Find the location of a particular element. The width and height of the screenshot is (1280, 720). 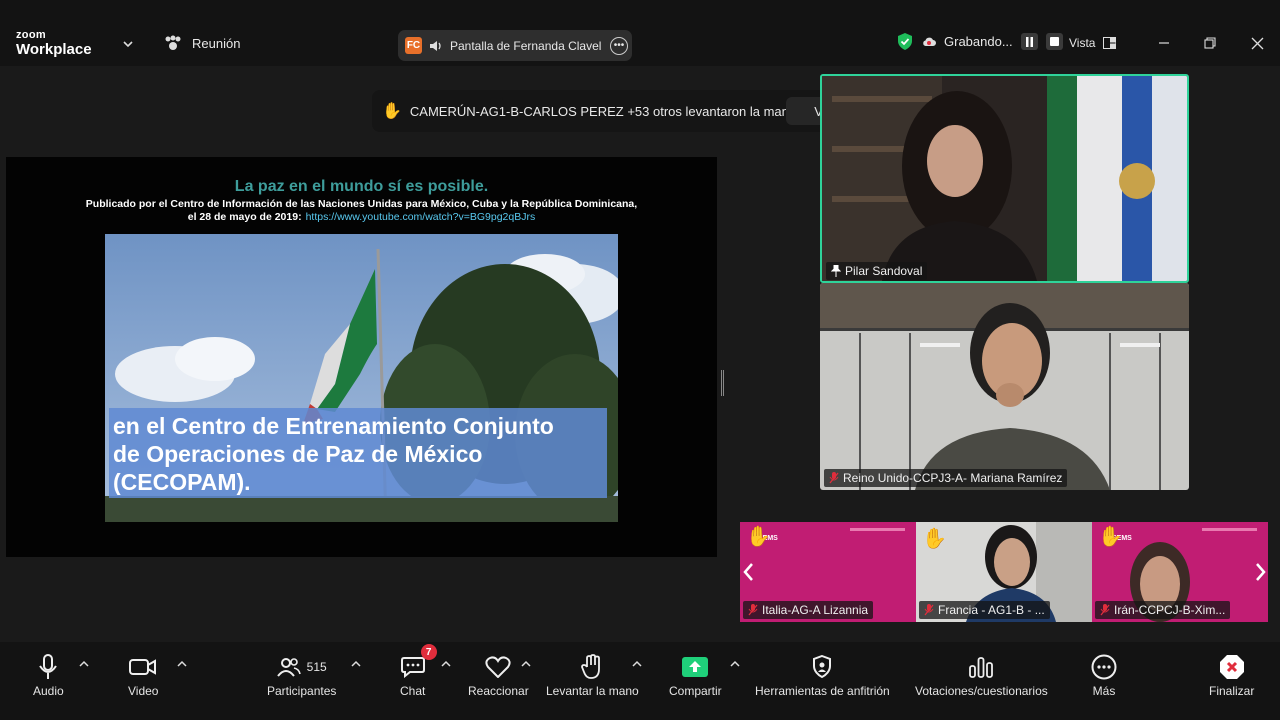

end-label: Finalizar is located at coordinates (1232, 691).